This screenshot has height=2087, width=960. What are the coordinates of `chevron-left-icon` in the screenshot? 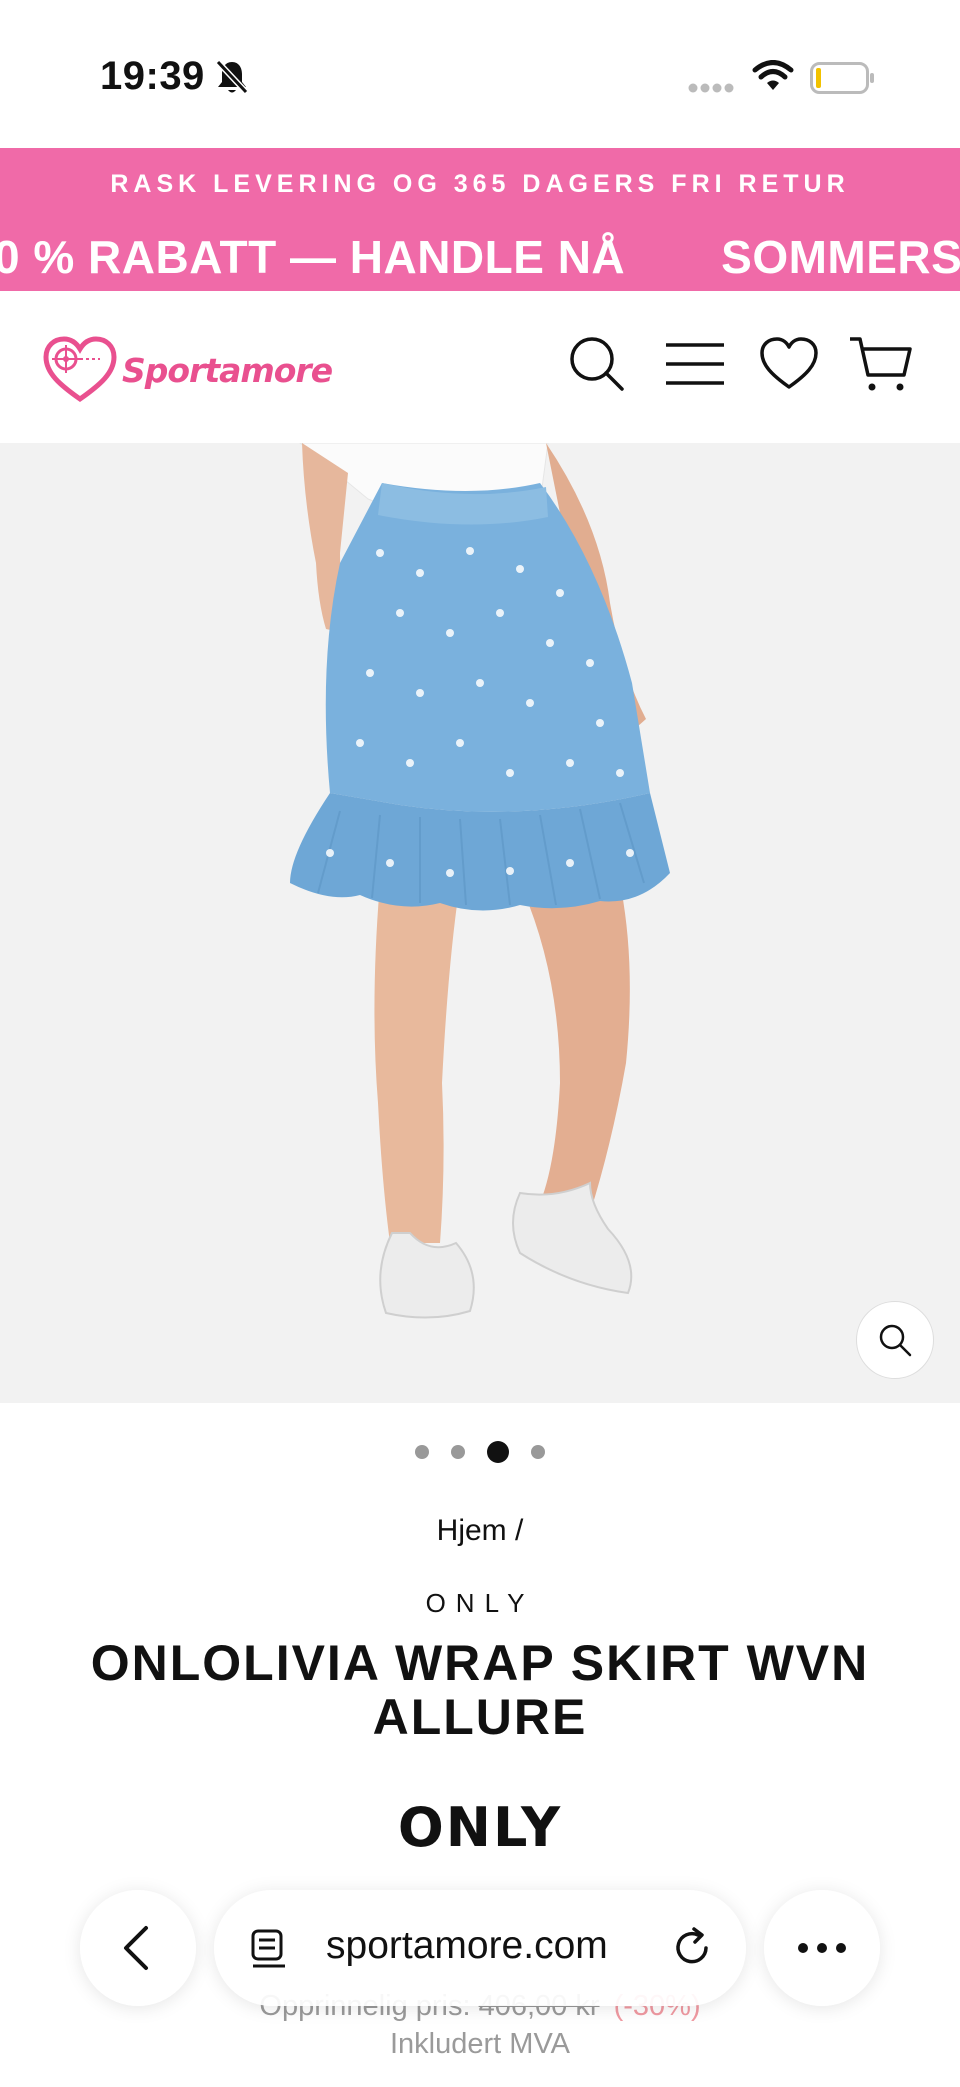 It's located at (136, 1948).